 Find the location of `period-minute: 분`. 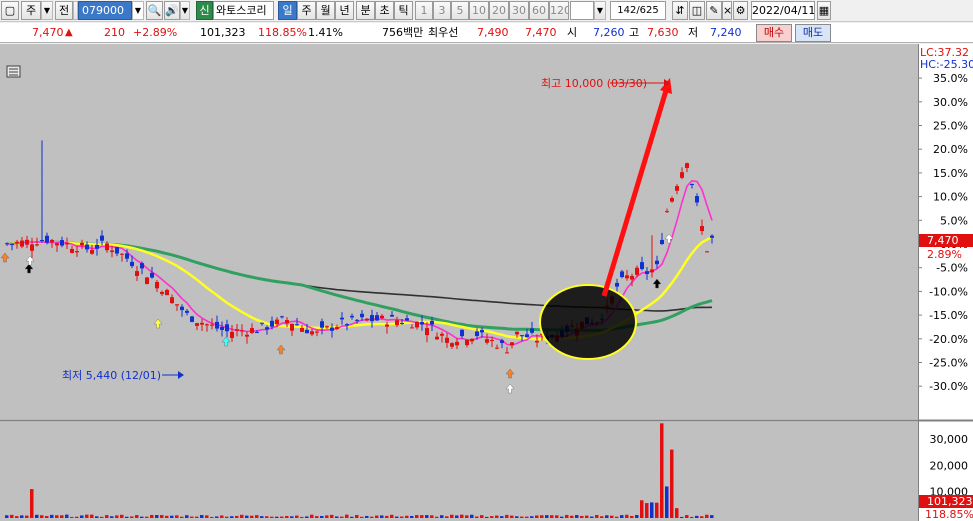

period-minute: 분 is located at coordinates (365, 10).